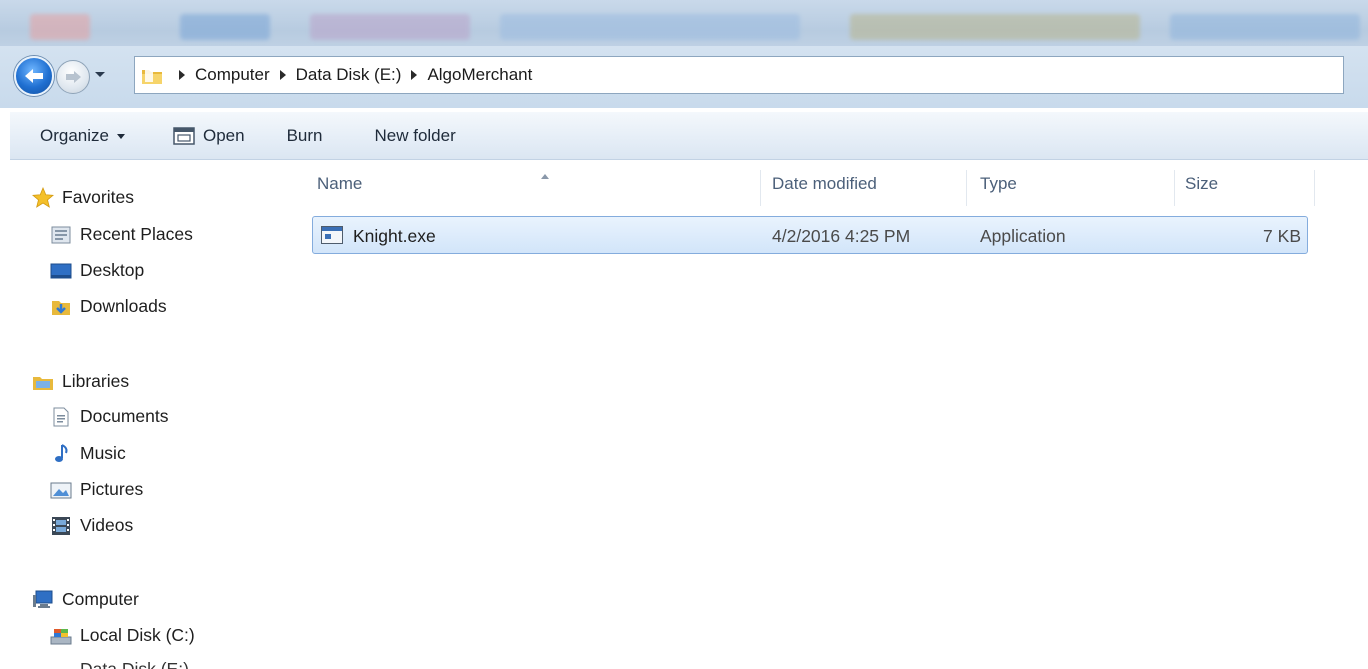 This screenshot has width=1368, height=669. What do you see at coordinates (479, 75) in the screenshot?
I see `breadcrumb-algomerchant: AlgoMerchant` at bounding box center [479, 75].